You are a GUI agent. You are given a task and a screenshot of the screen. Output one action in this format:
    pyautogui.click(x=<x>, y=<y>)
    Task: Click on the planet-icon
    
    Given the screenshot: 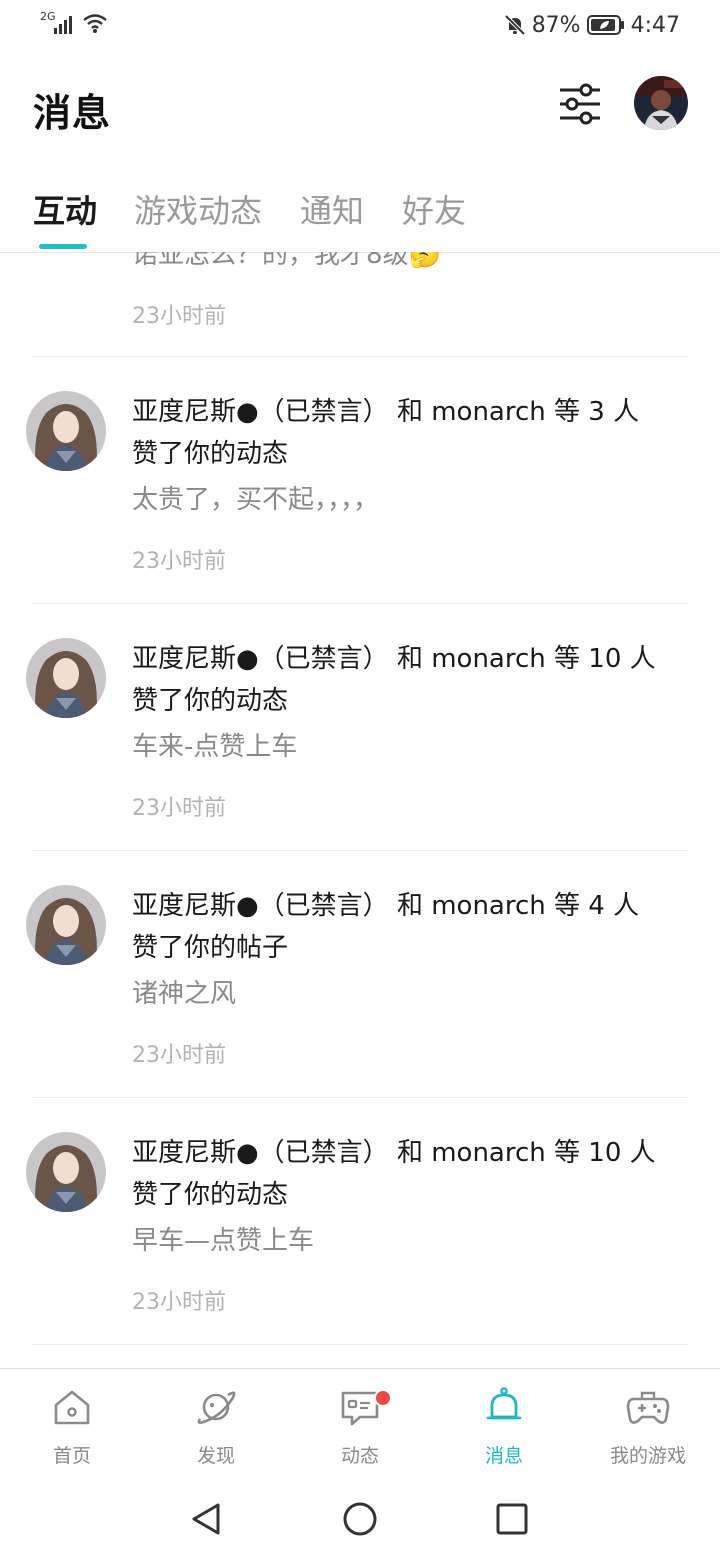 What is the action you would take?
    pyautogui.click(x=216, y=1407)
    